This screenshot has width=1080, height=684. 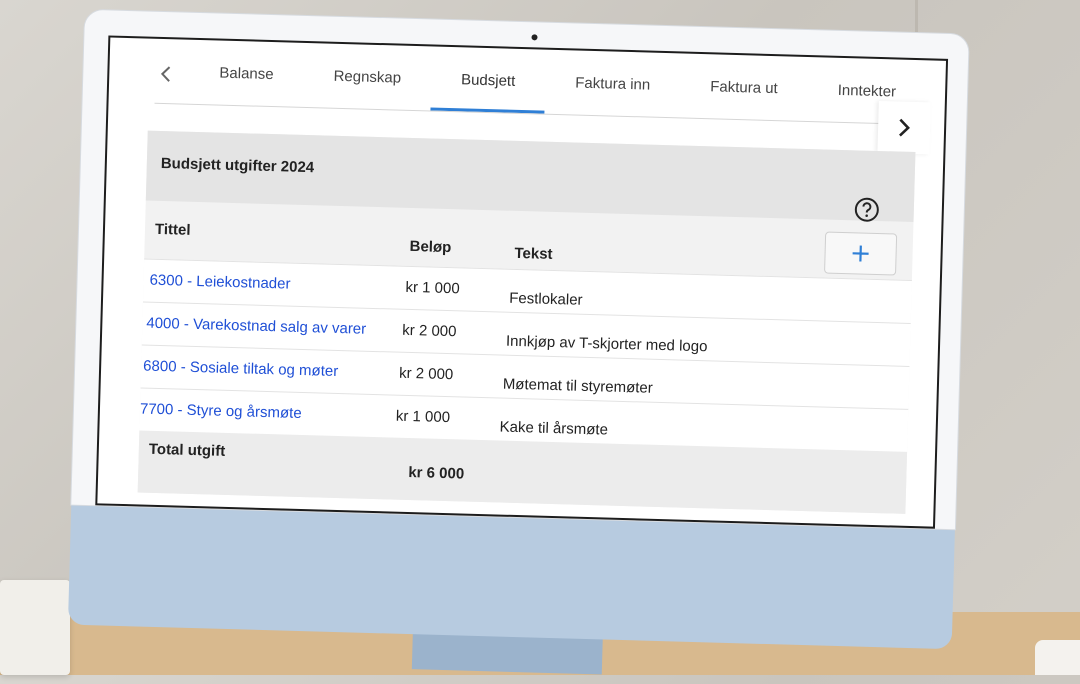 I want to click on tab-regnskap: Regnskap, so click(x=367, y=77).